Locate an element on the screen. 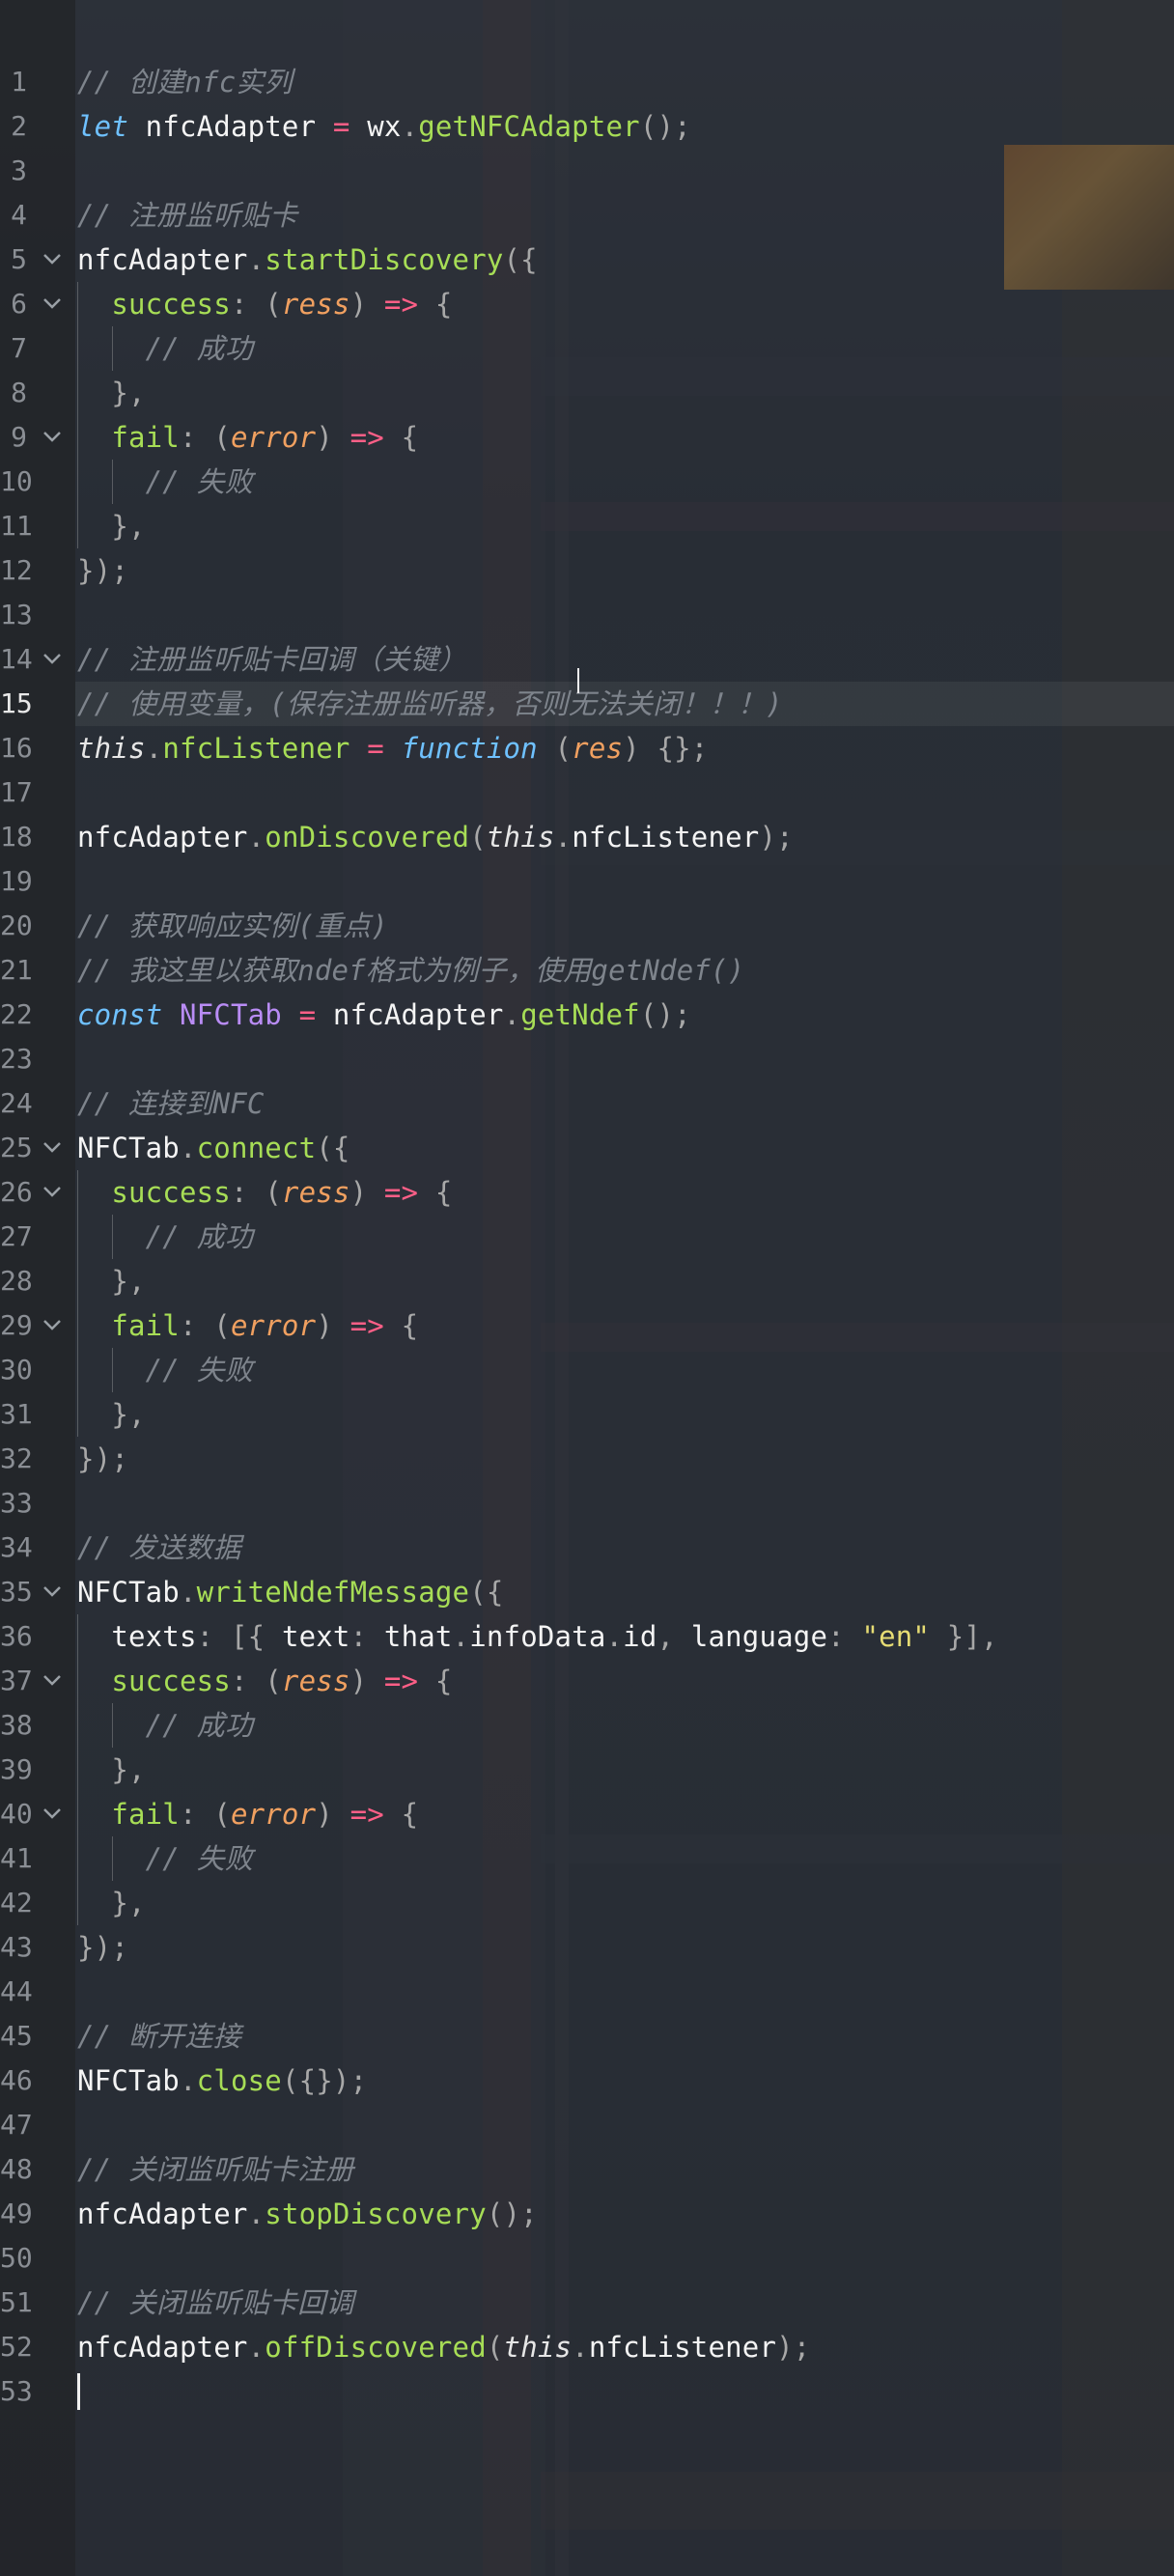 The image size is (1174, 2576). line-number: 3 is located at coordinates (19, 170).